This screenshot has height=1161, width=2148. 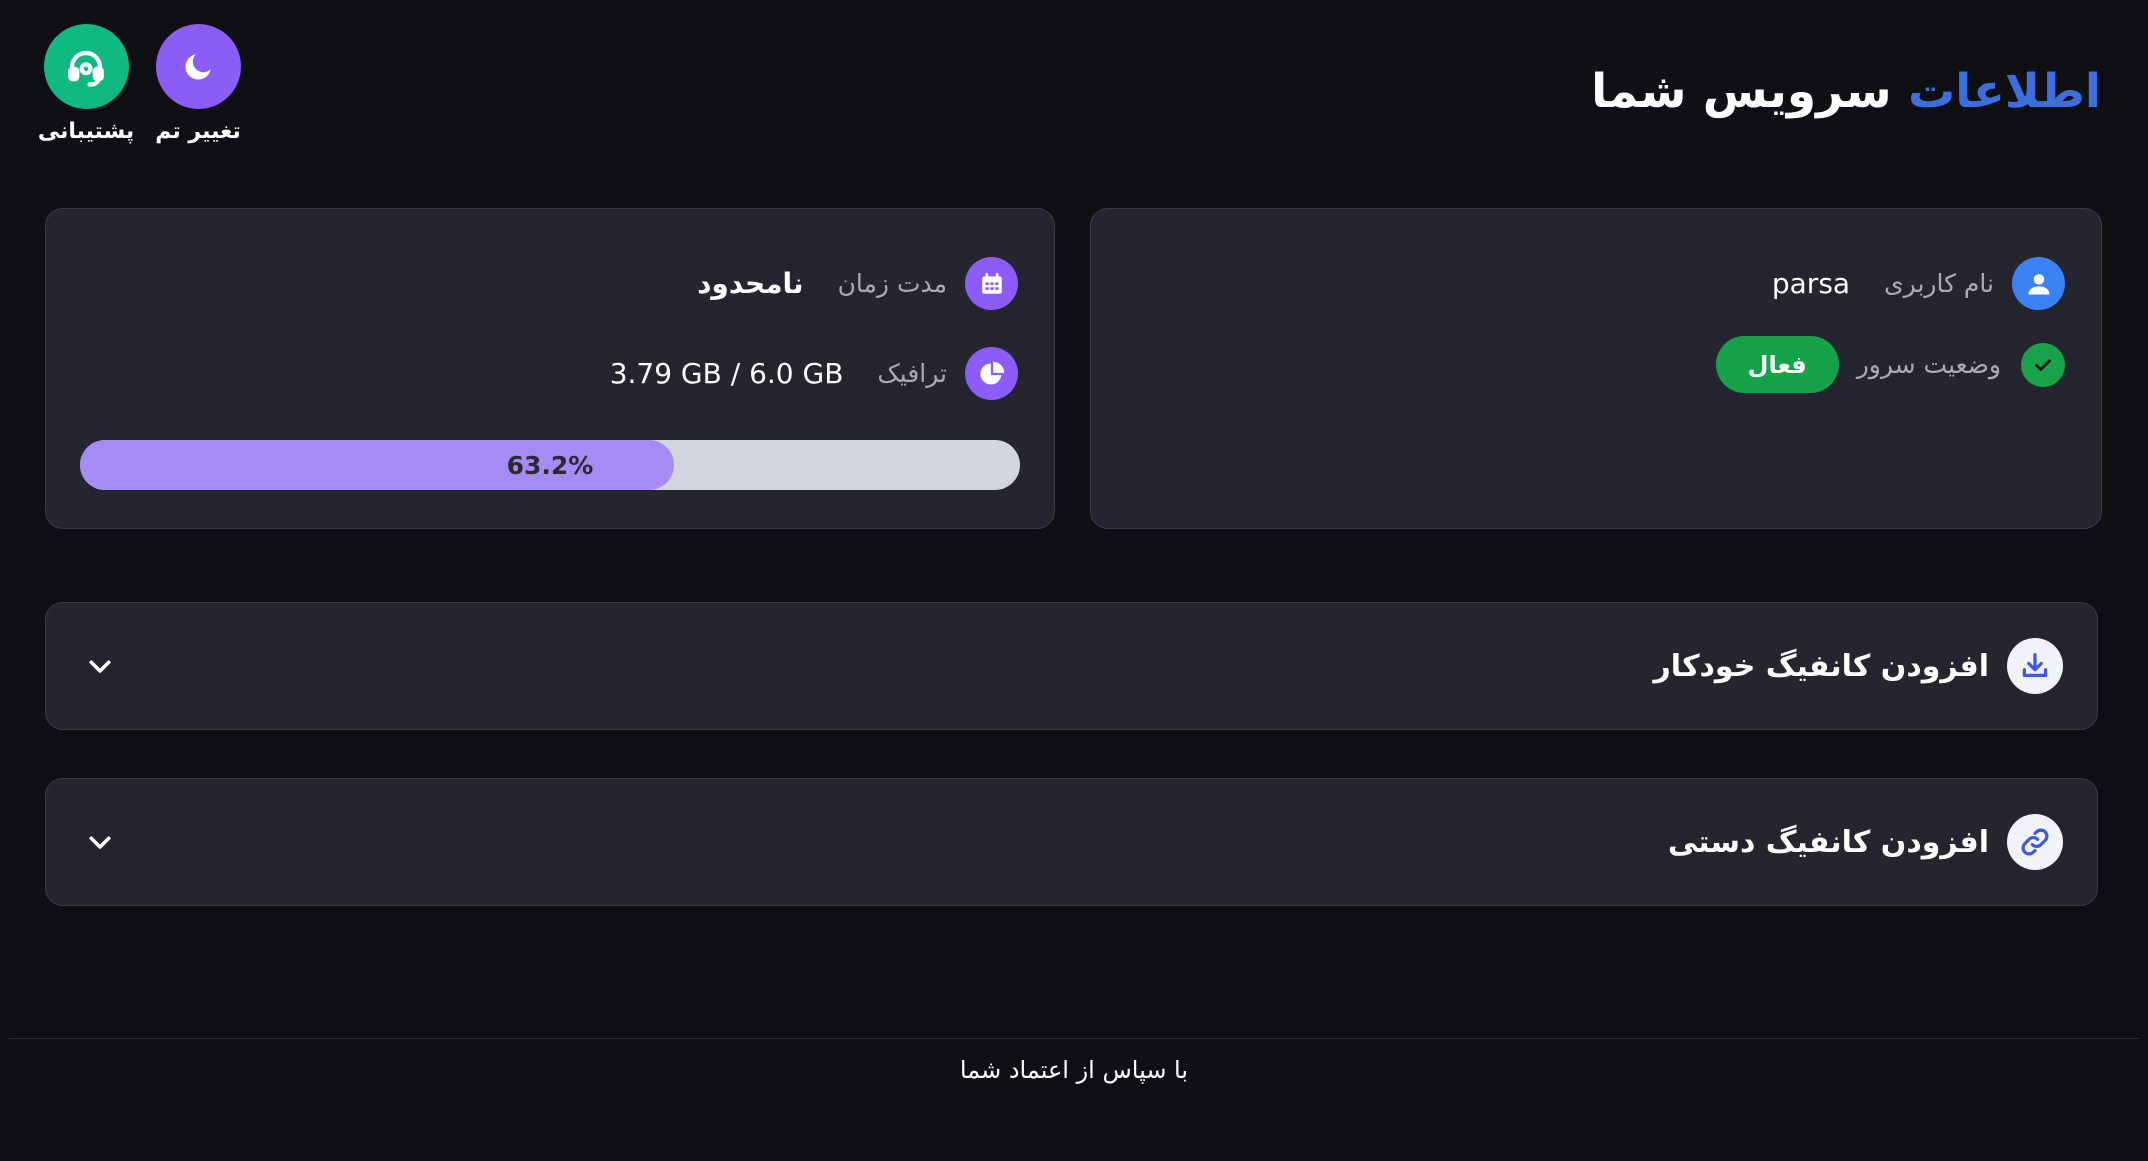 What do you see at coordinates (198, 131) in the screenshot?
I see `theme-label: تغییر تم` at bounding box center [198, 131].